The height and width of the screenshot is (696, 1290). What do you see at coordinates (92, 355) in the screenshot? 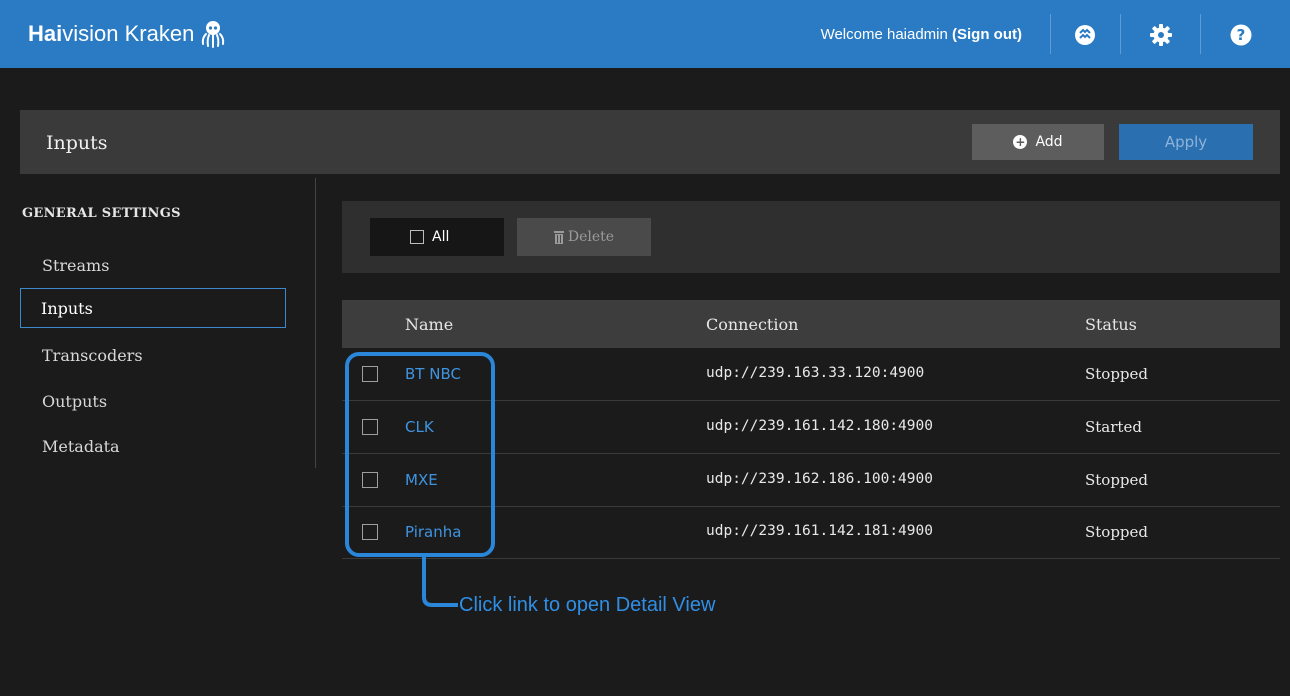
I see `sidebar-item-transcoders: Transcoders` at bounding box center [92, 355].